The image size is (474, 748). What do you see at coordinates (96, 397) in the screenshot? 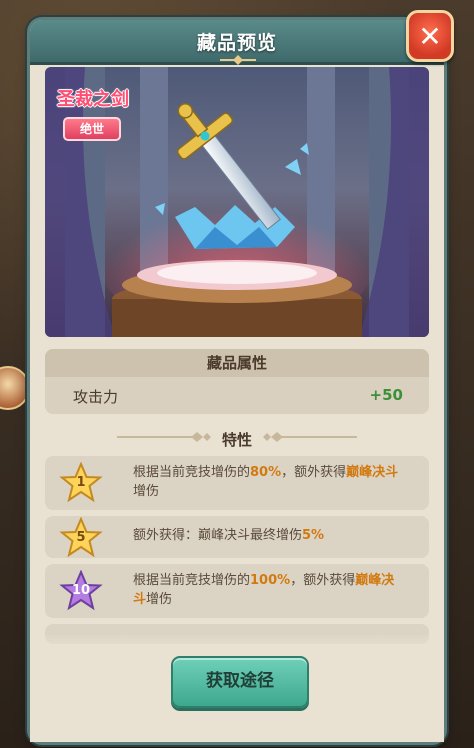
I see `attribute-name: 攻击力` at bounding box center [96, 397].